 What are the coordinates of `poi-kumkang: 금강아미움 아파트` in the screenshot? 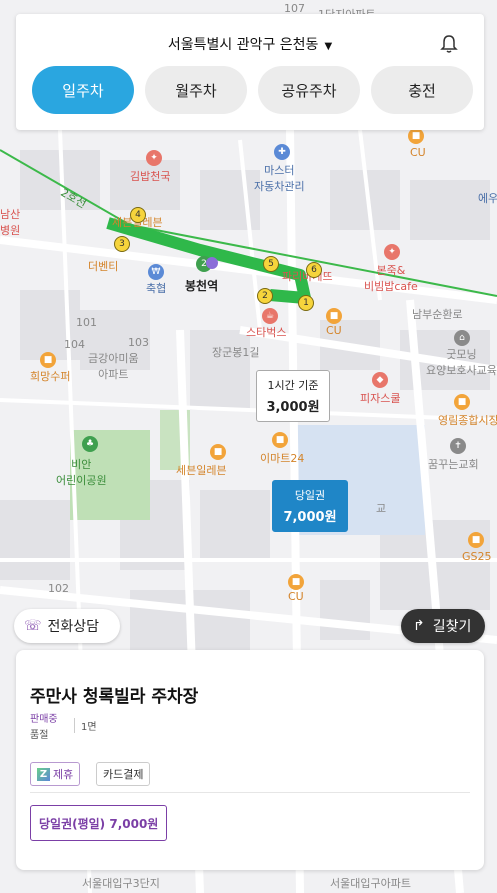 It's located at (113, 366).